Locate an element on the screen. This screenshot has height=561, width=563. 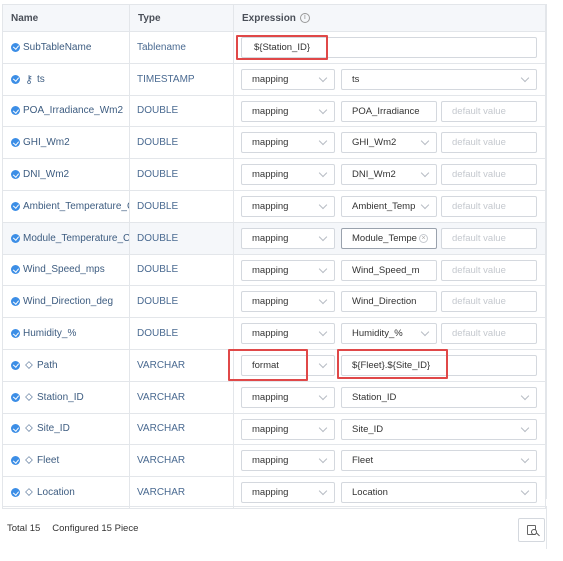
table-row: ⬦ Station_ID VARCHAR mapping Station_ID is located at coordinates (274, 397).